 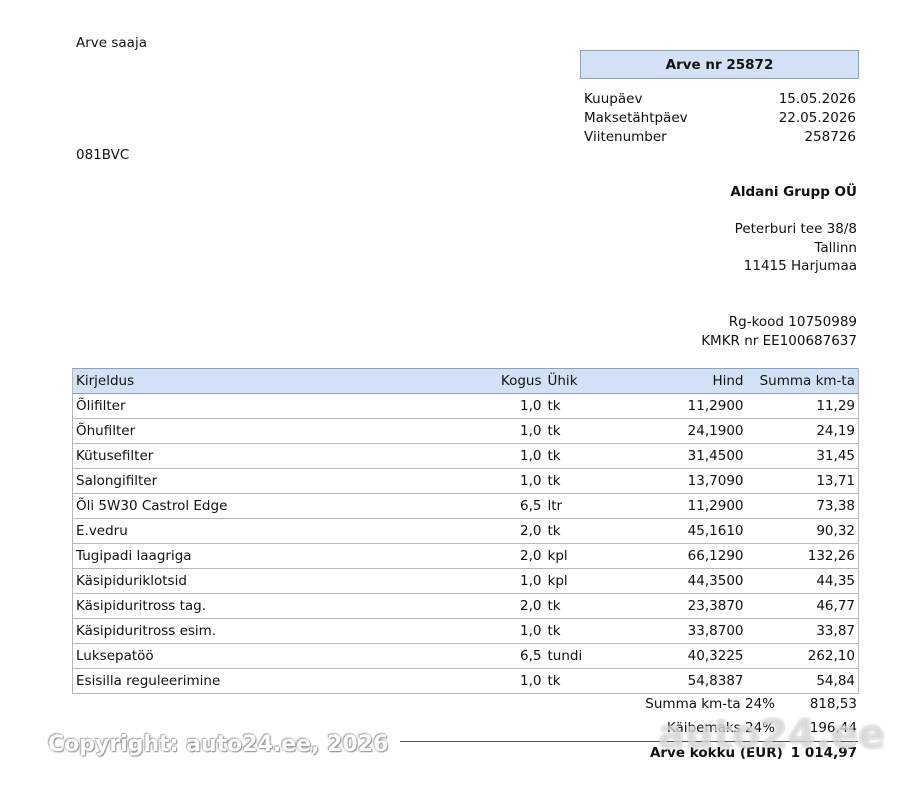 What do you see at coordinates (613, 99) in the screenshot?
I see `meta-label: Kuupäev` at bounding box center [613, 99].